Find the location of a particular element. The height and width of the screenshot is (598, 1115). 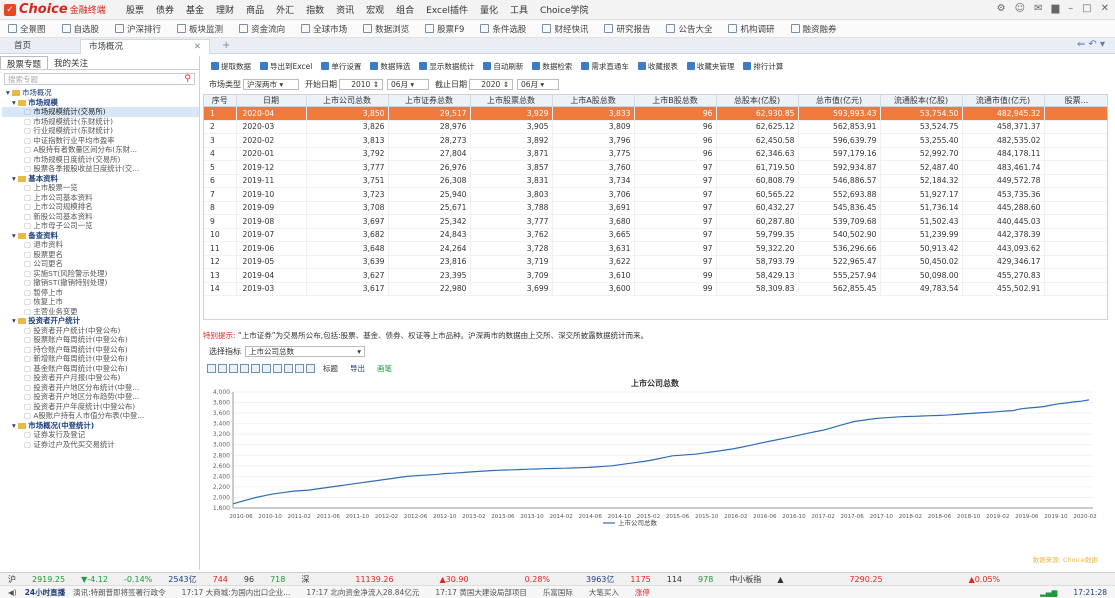

tree-node: ▢ 证券过户及代买交易统计 is located at coordinates (100, 445).